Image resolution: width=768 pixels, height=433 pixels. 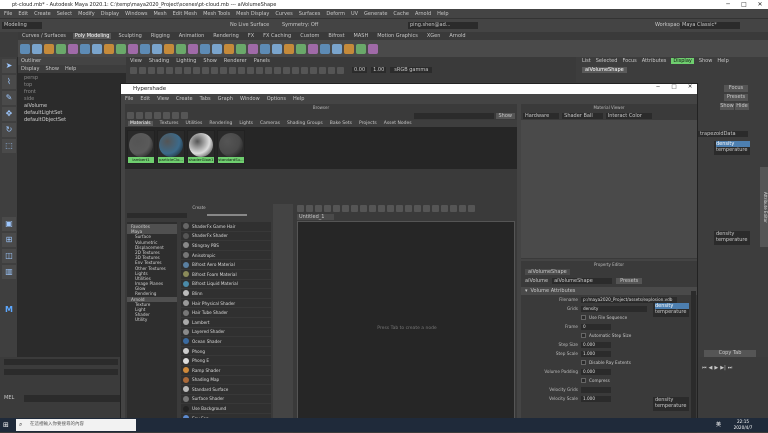 I want to click on create-node-item: Hair Tube Shader, so click(x=226, y=313).